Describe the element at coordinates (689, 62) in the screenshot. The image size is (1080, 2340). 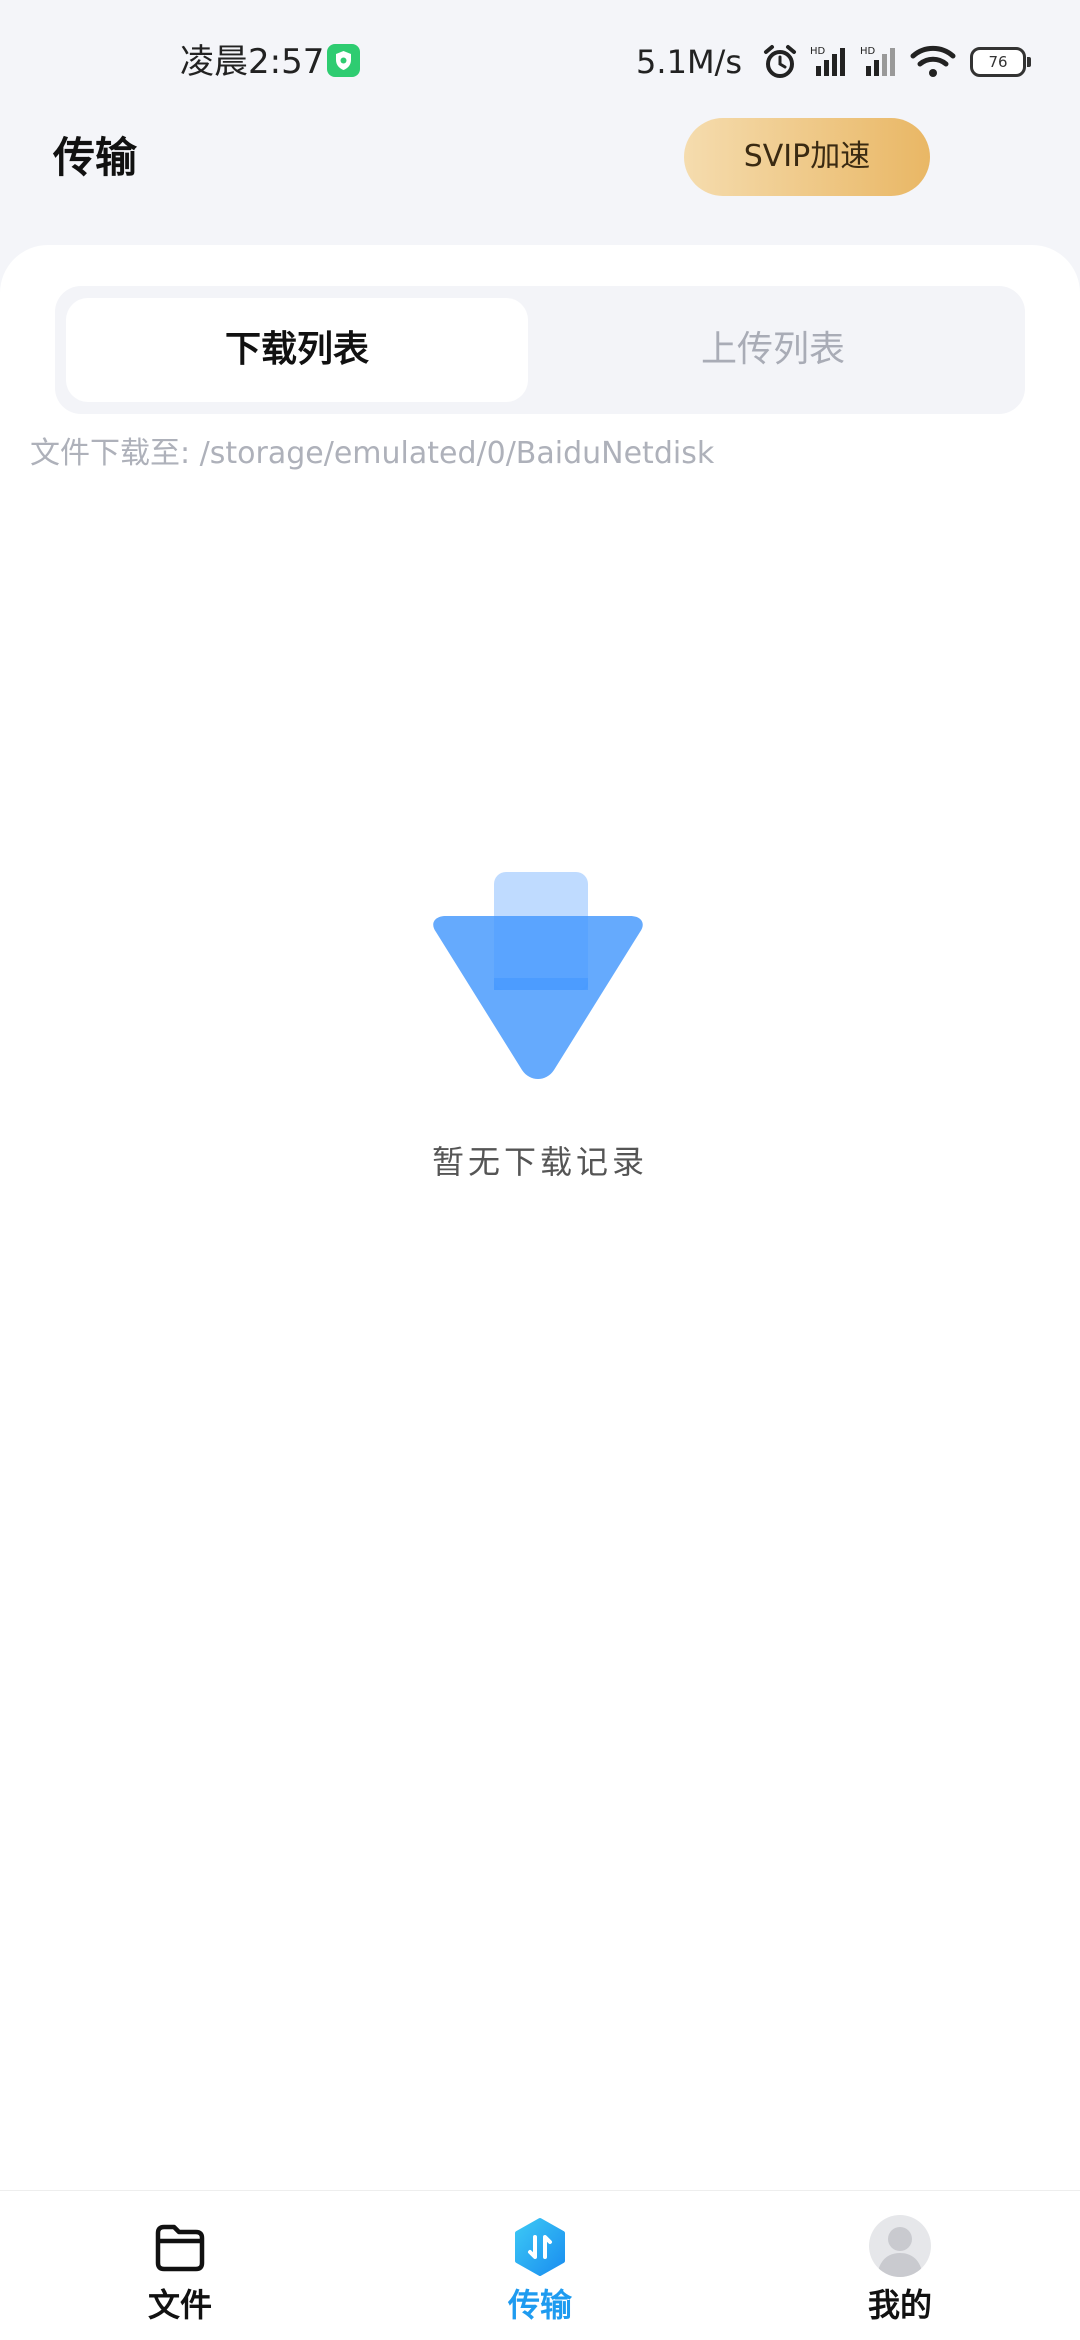
I see `network-speed: 5.1M/s` at that location.